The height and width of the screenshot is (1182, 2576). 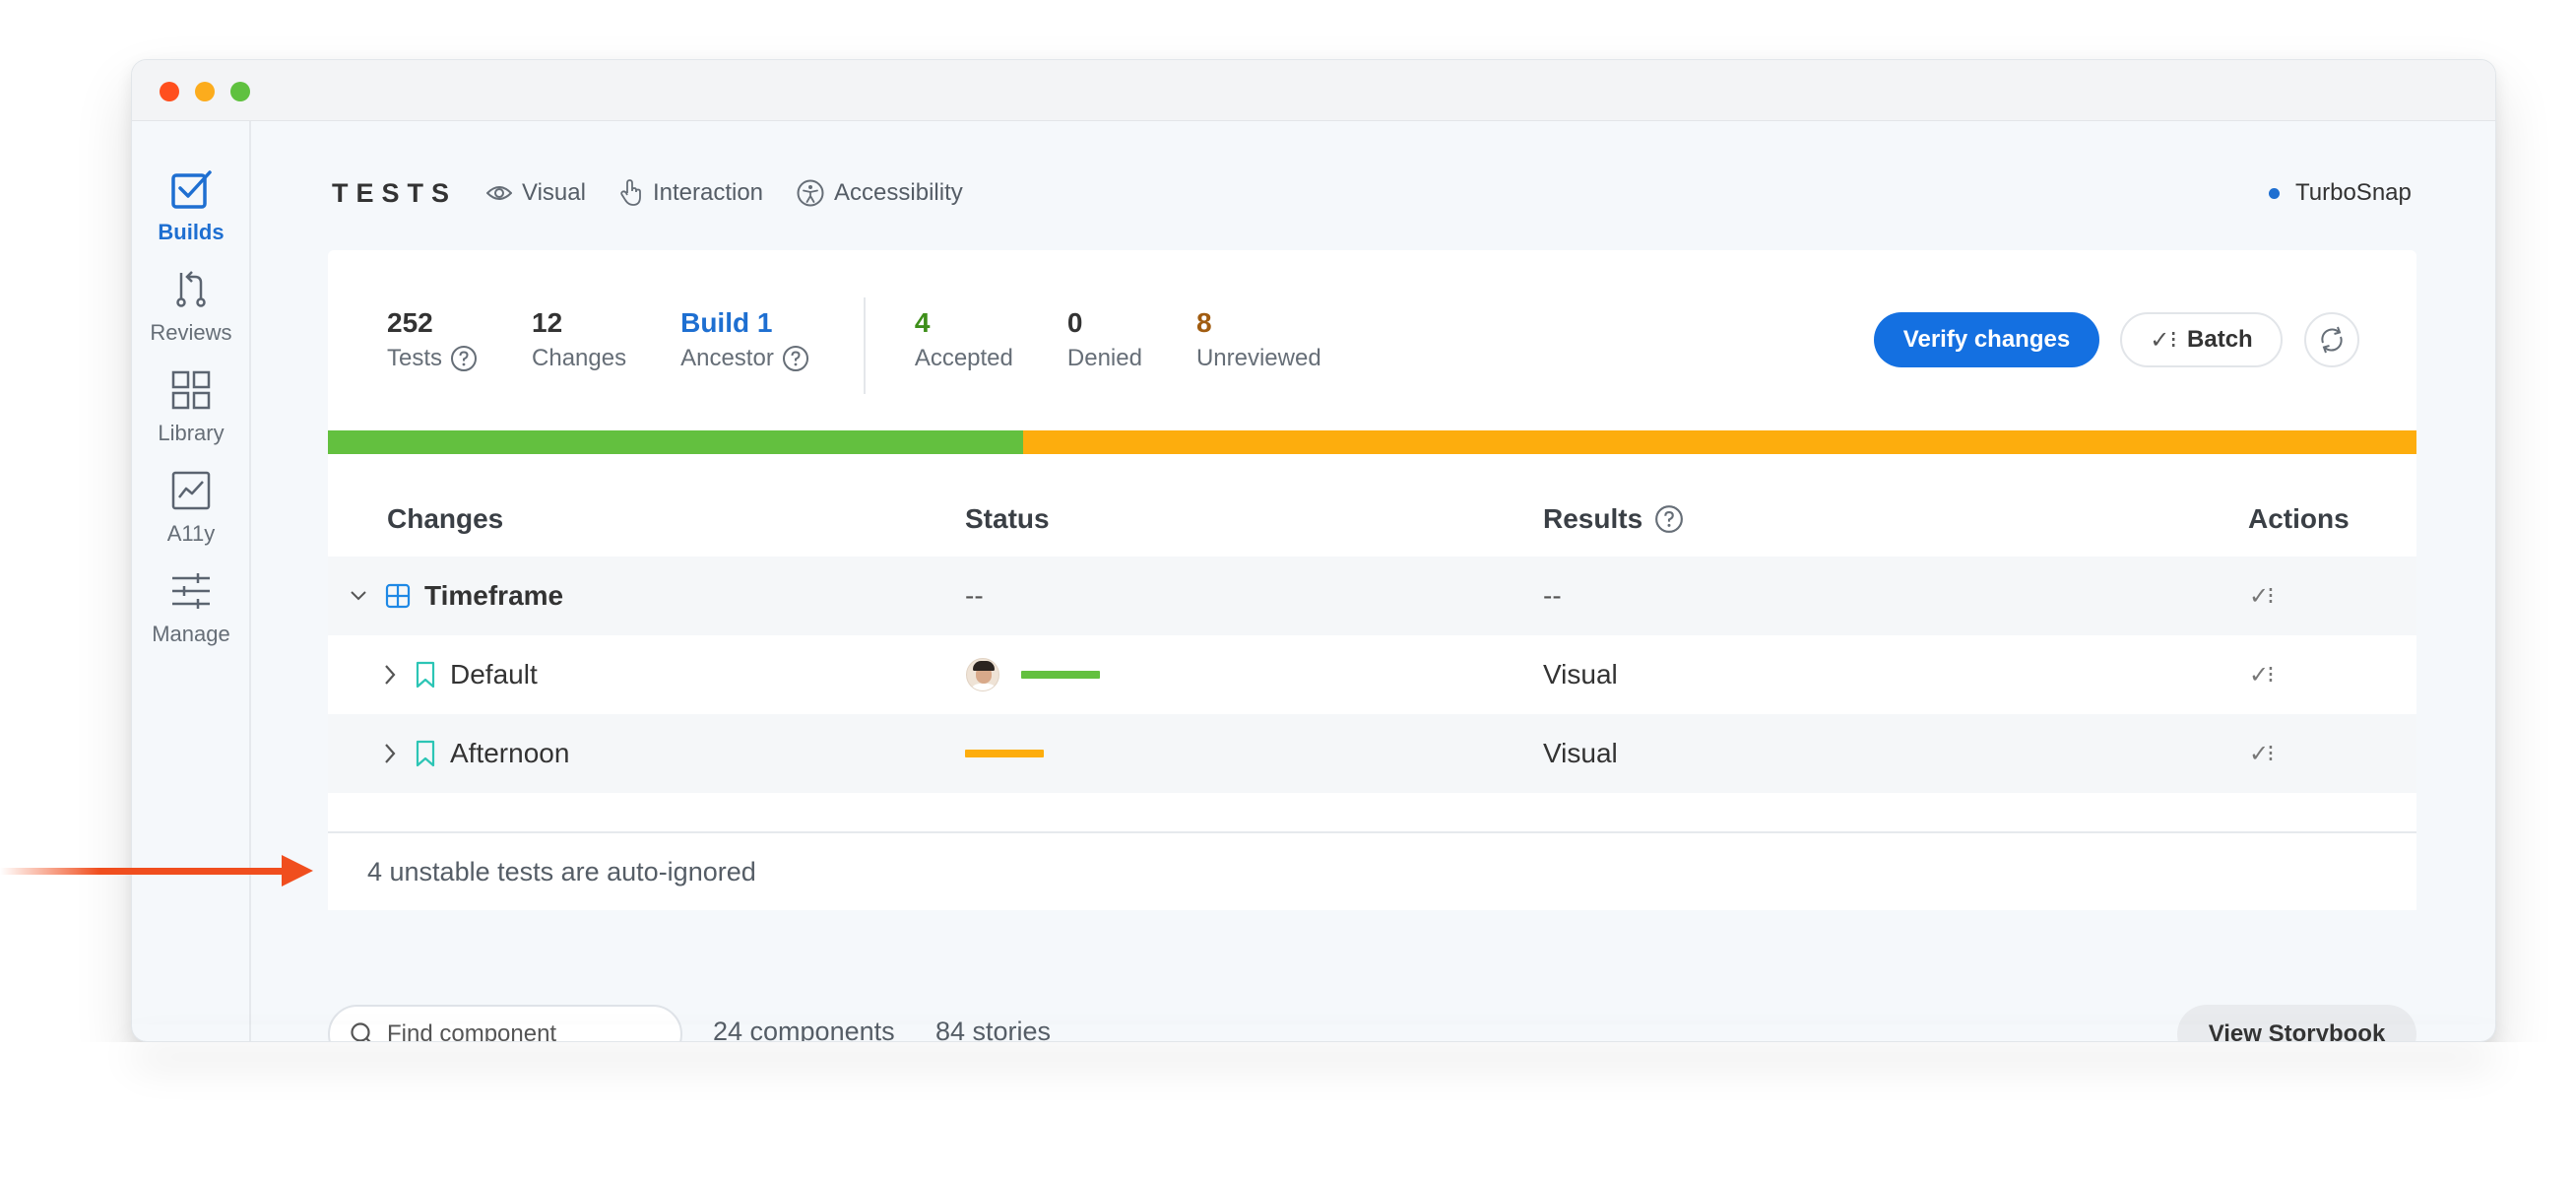 I want to click on stat-value: 0, so click(x=1074, y=322).